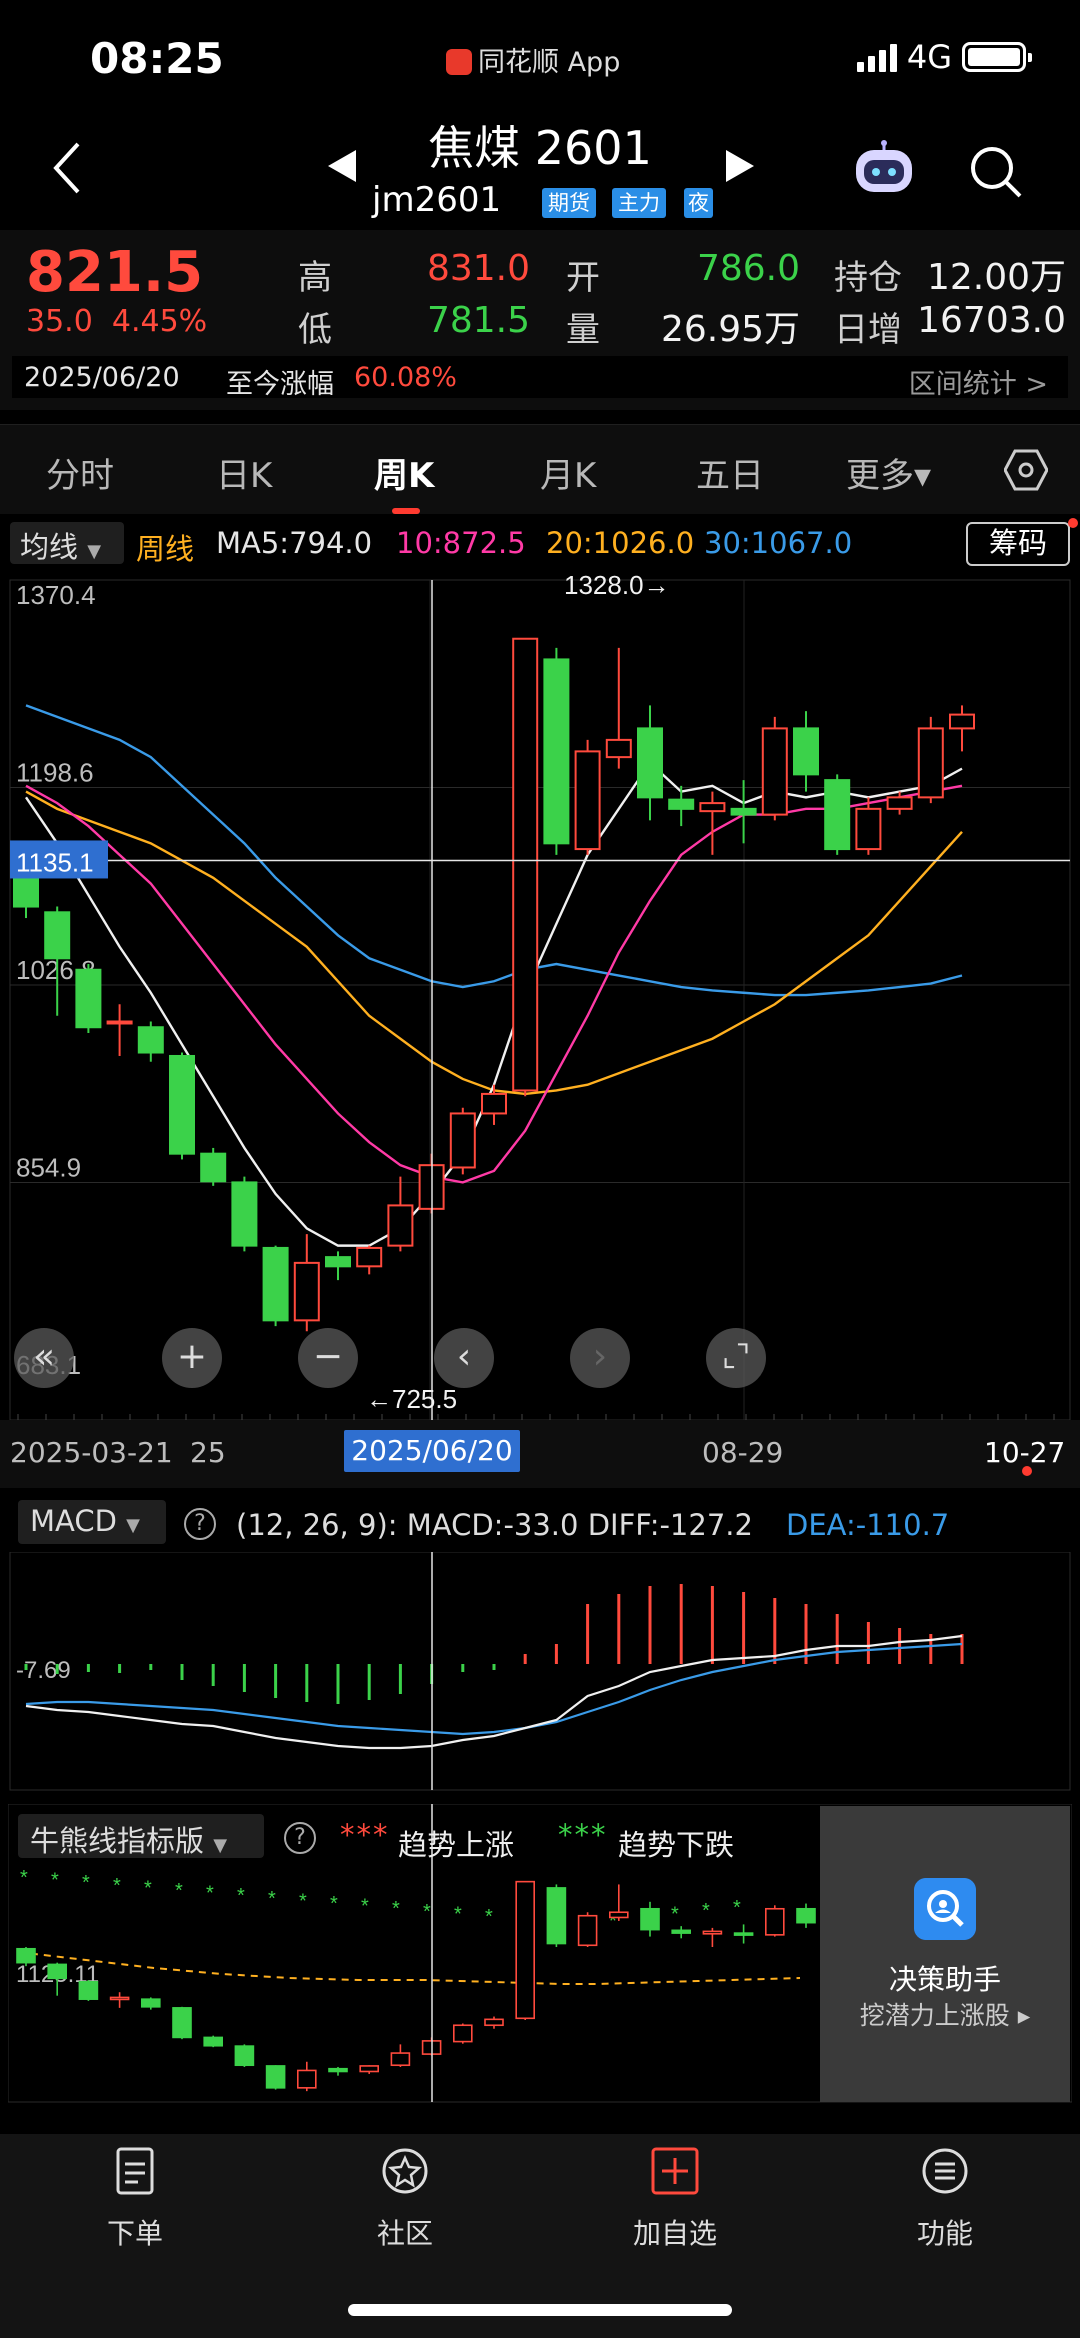  I want to click on macd-dea-value: DEA:-110.7, so click(868, 1525).